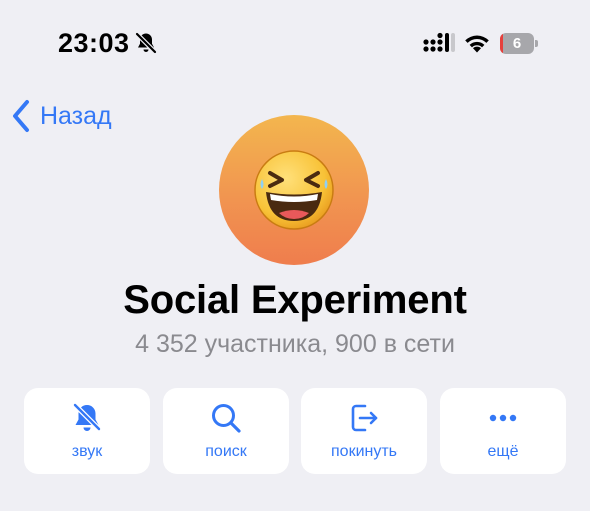  I want to click on more-button: ещё, so click(503, 431).